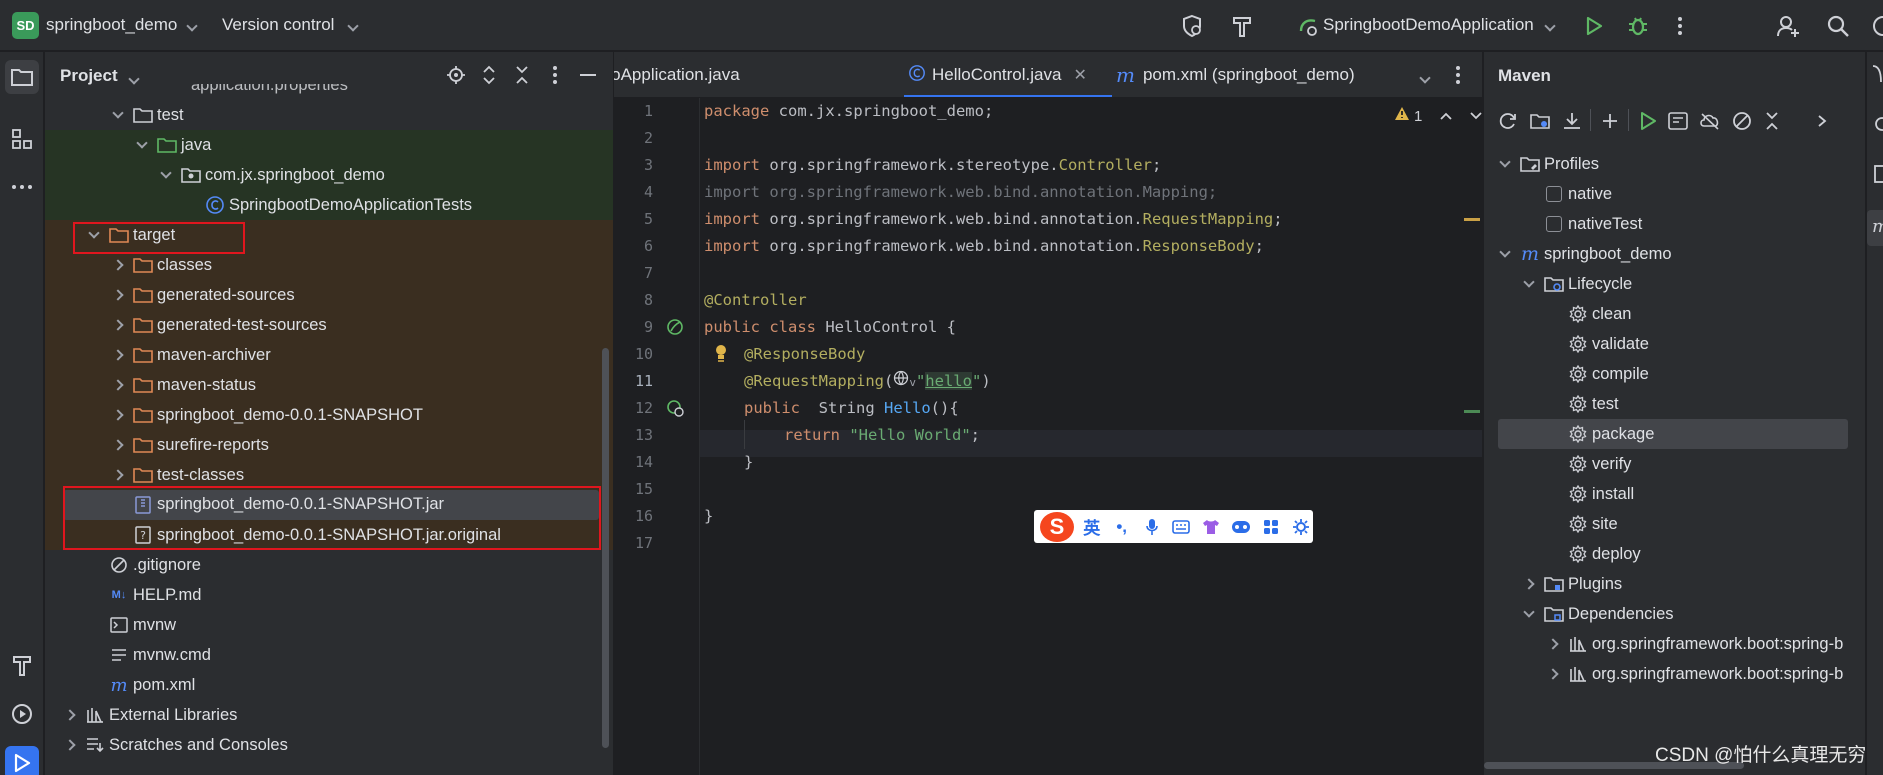 The image size is (1883, 775). Describe the element at coordinates (329, 745) in the screenshot. I see `tree-item-scratches: Scratches and Consoles` at that location.